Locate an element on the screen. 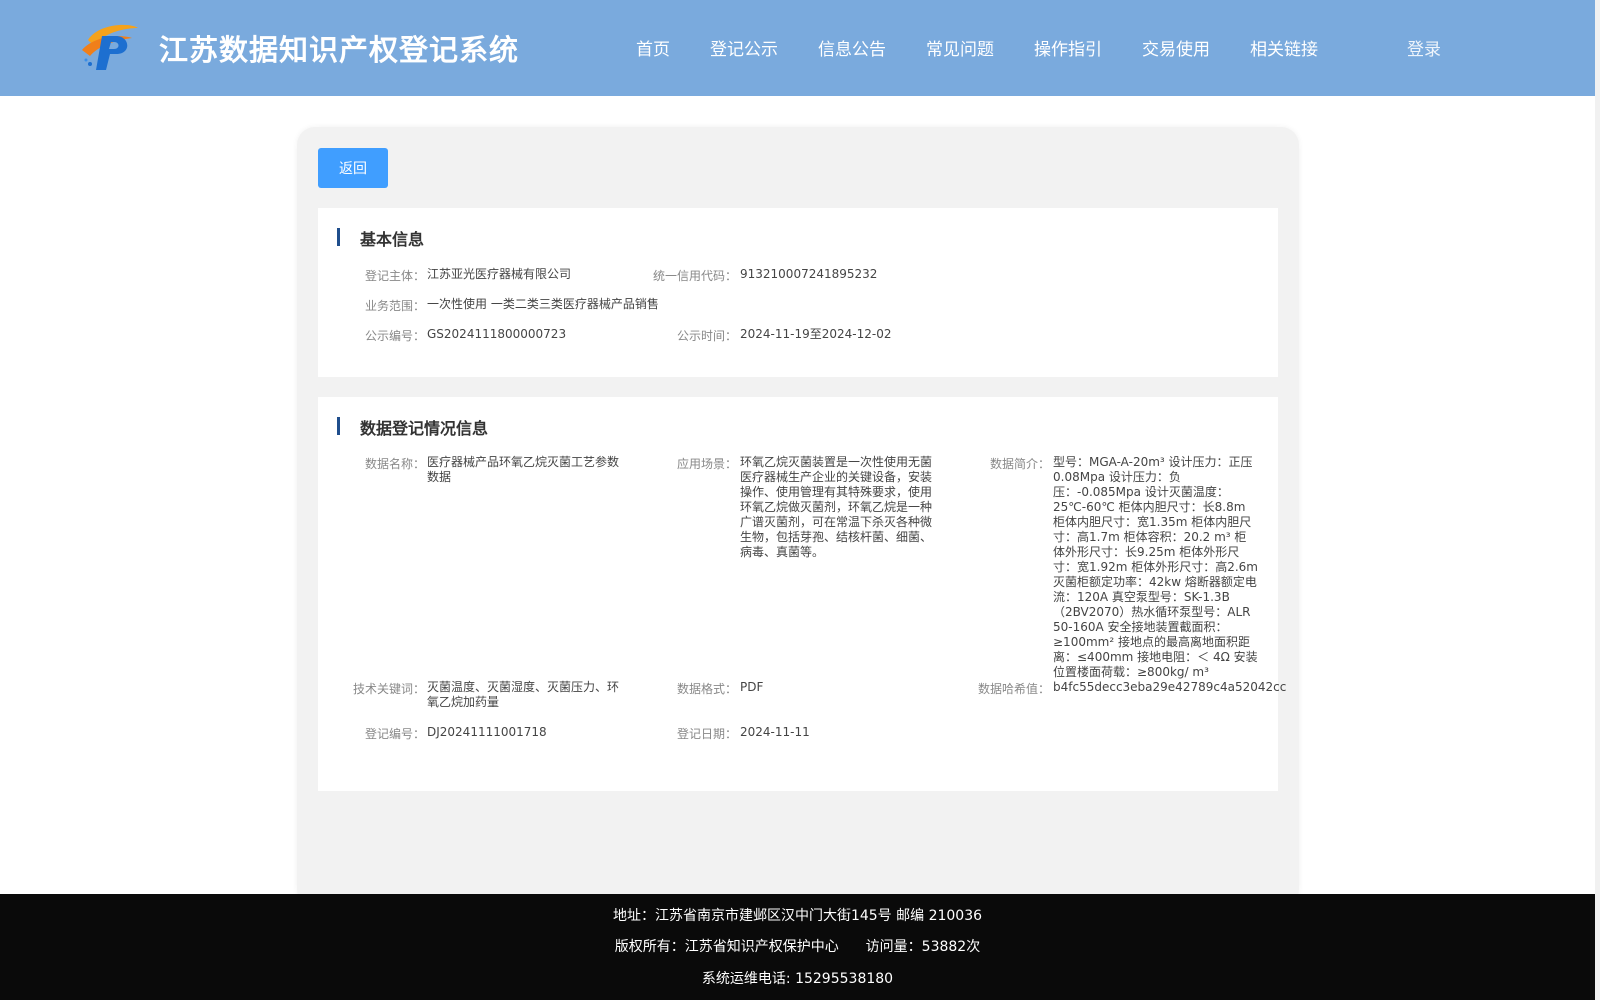  tech-keywords-value: 灭菌温度、灭菌湿度、灭菌压力、环氧乙烷加药量 is located at coordinates (523, 694).